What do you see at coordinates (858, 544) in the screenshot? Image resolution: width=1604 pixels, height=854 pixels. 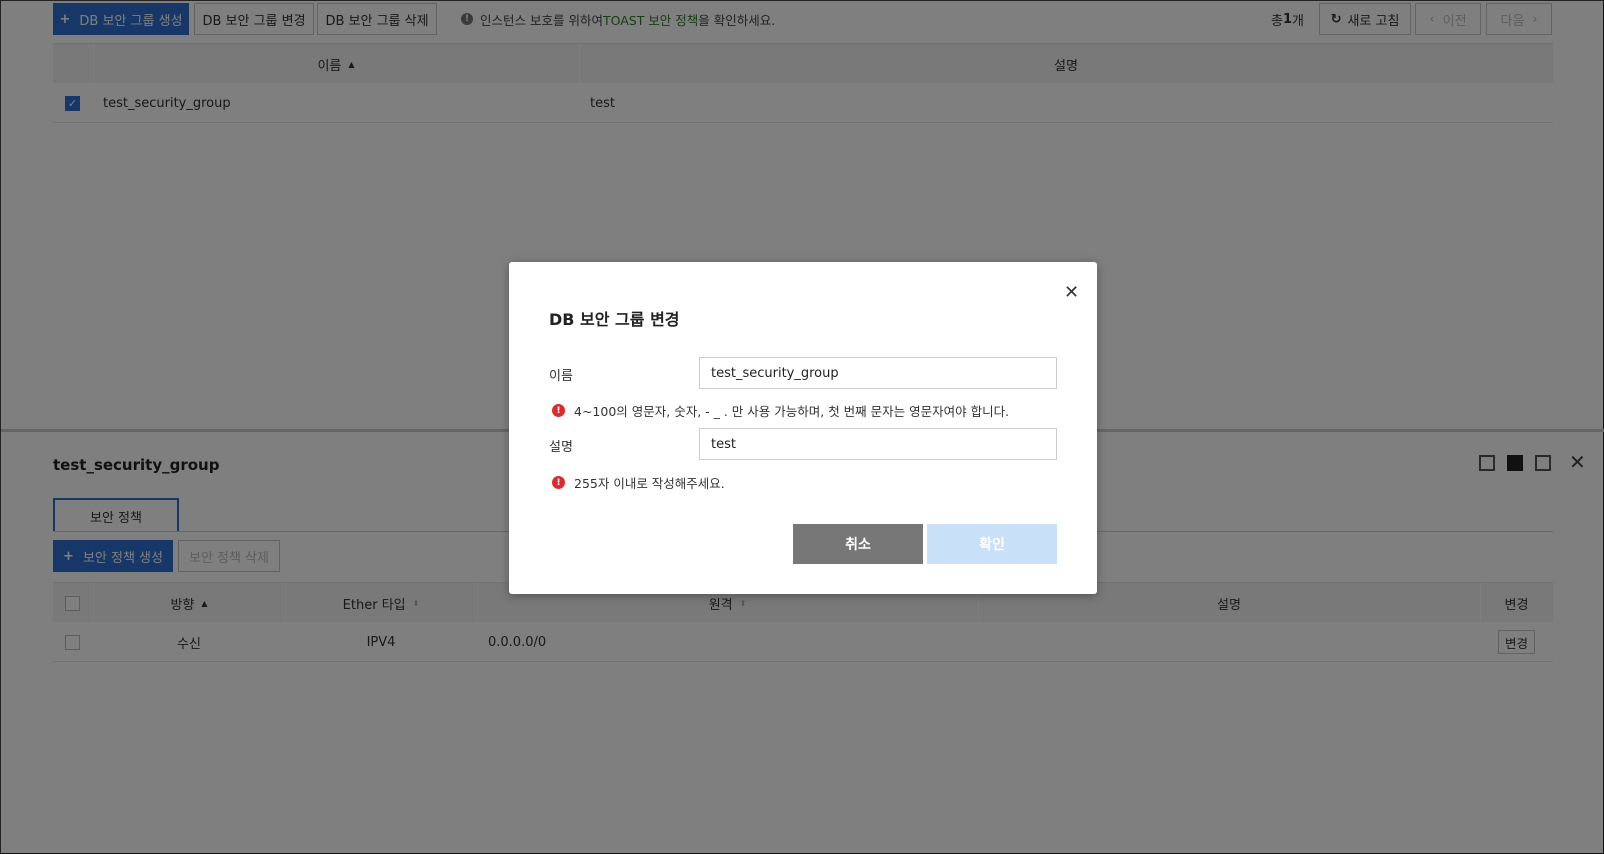 I see `cancel-button: 취소` at bounding box center [858, 544].